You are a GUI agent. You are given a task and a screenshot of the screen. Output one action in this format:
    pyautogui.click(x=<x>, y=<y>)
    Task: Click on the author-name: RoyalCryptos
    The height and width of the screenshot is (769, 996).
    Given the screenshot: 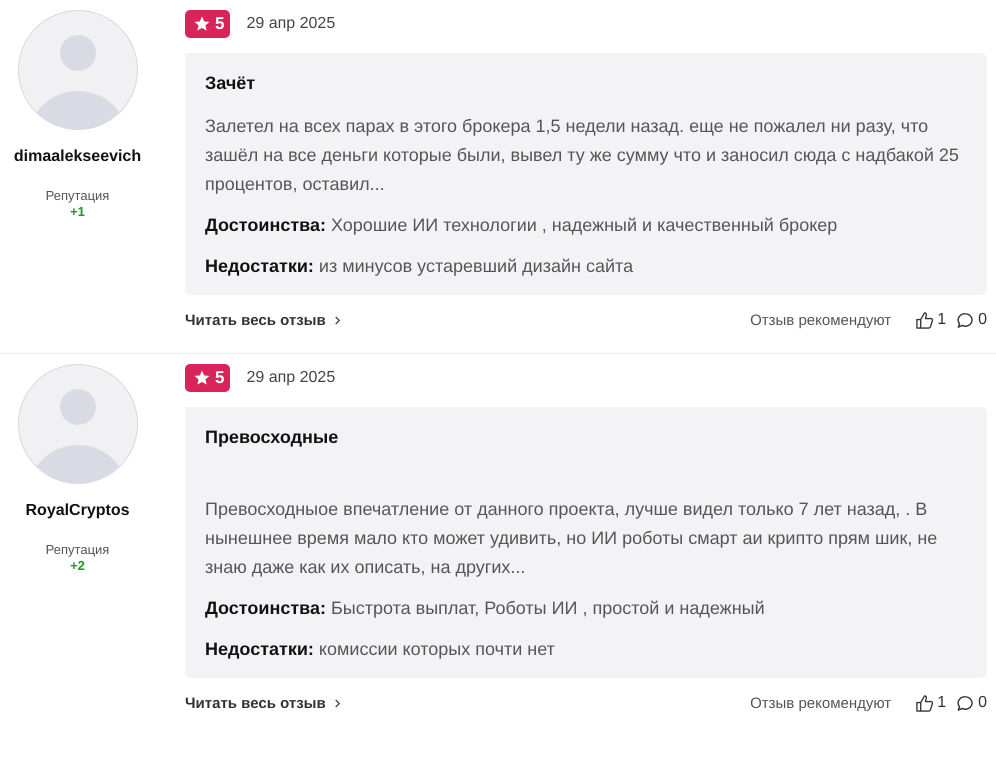 What is the action you would take?
    pyautogui.click(x=77, y=511)
    